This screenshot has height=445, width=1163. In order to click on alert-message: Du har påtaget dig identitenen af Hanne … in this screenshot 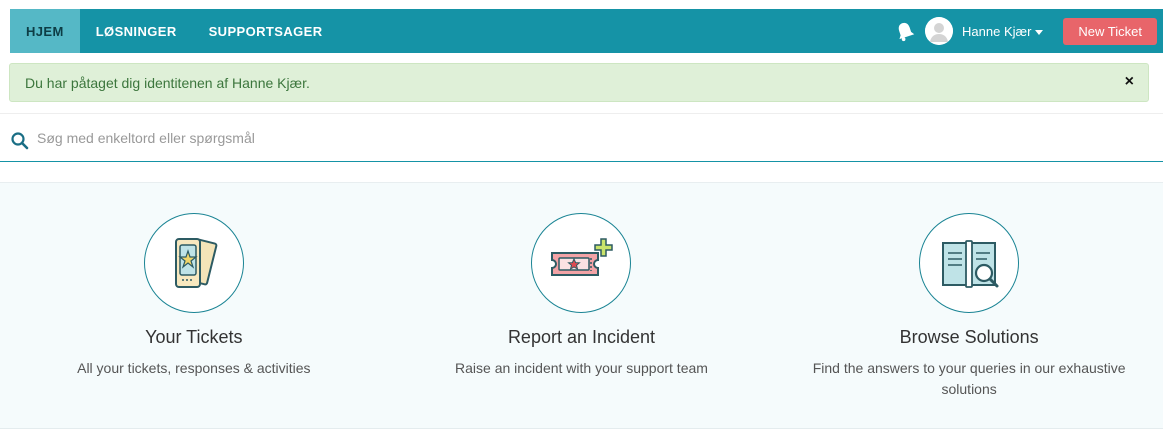, I will do `click(167, 82)`.